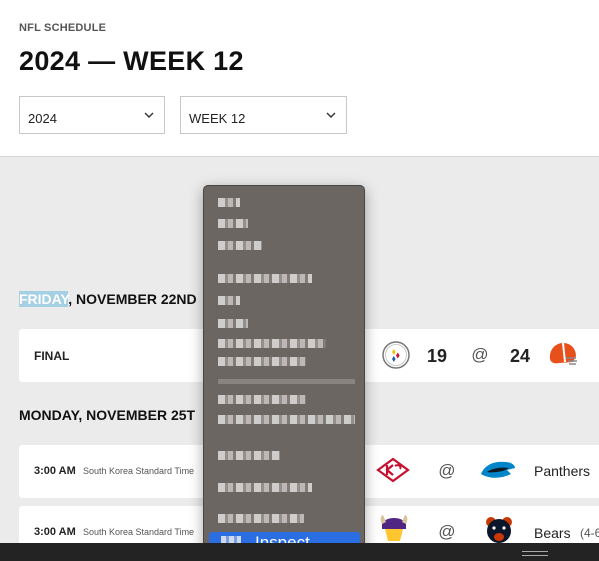 The width and height of the screenshot is (599, 561). I want to click on day-heading-monday: MONDAY, NOVEMBER 25T, so click(107, 415).